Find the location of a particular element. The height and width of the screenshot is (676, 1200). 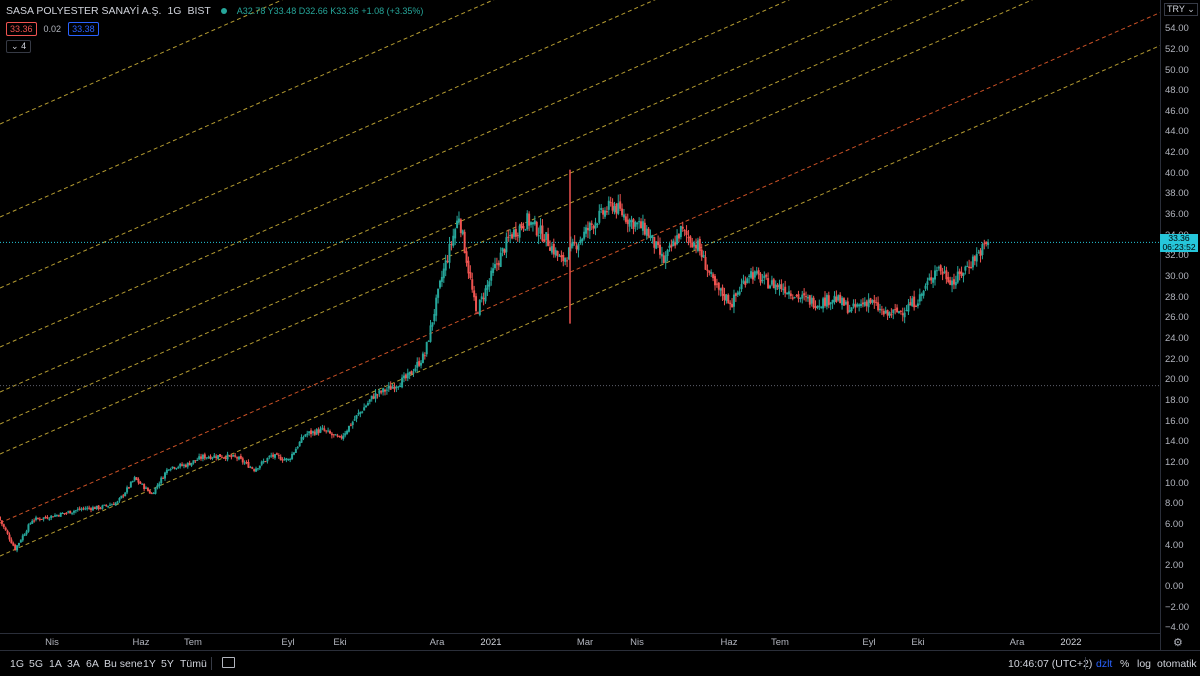

range-1a: 1A is located at coordinates (55, 664).